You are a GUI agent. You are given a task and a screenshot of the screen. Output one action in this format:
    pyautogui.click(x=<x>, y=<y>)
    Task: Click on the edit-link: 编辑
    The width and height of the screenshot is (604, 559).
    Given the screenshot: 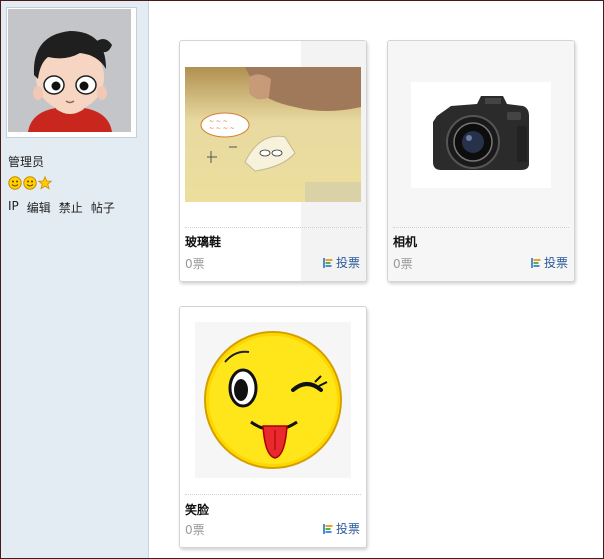 What is the action you would take?
    pyautogui.click(x=39, y=207)
    